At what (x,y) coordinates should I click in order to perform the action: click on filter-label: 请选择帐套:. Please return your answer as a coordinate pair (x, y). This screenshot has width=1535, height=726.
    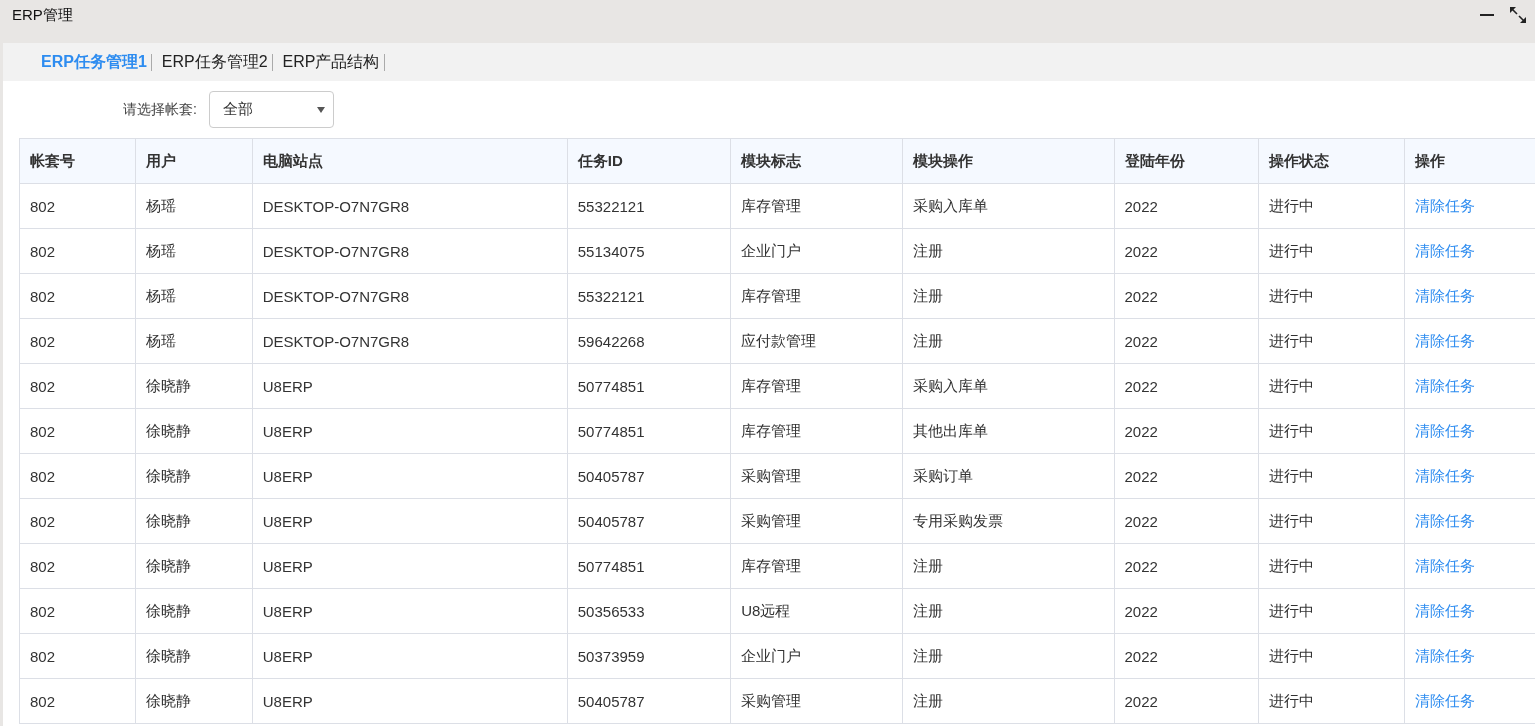
    Looking at the image, I should click on (160, 109).